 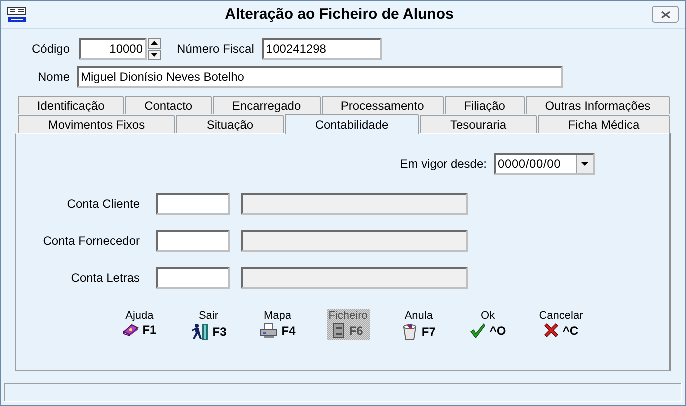 I want to click on toolbar-button: Ok ^O, so click(x=488, y=324).